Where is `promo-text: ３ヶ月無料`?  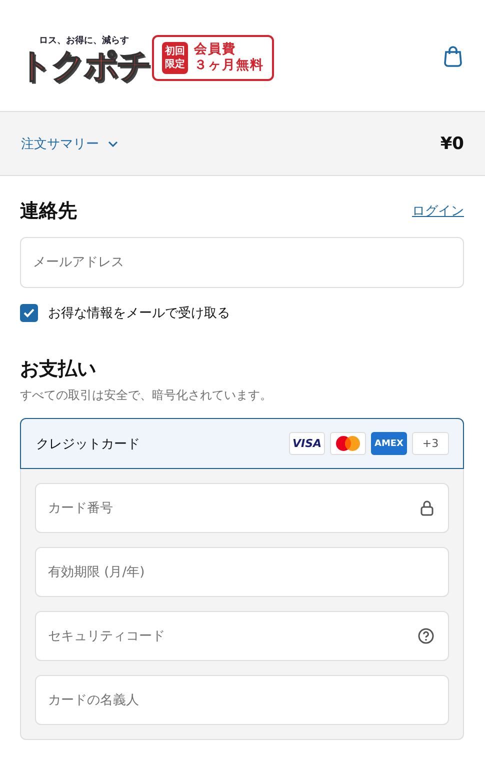
promo-text: ３ヶ月無料 is located at coordinates (229, 66).